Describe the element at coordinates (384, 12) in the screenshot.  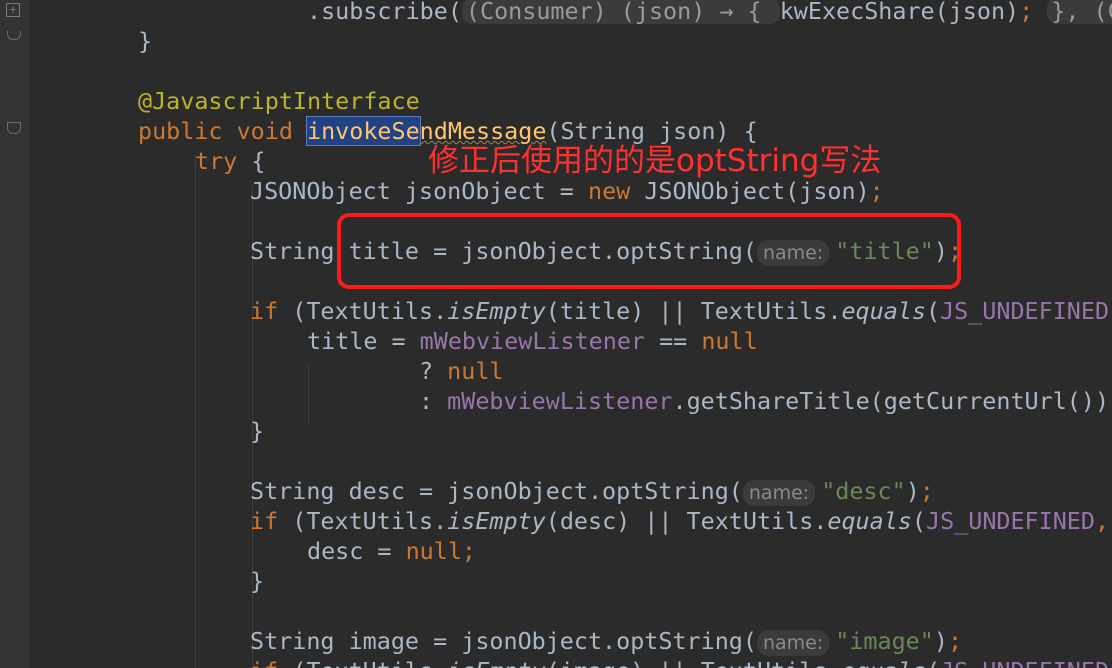
I see `code-token: .subscribe(` at that location.